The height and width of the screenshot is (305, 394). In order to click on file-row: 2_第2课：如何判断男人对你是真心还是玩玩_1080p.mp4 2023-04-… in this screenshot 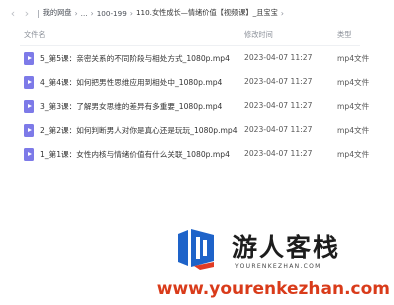, I will do `click(197, 131)`.